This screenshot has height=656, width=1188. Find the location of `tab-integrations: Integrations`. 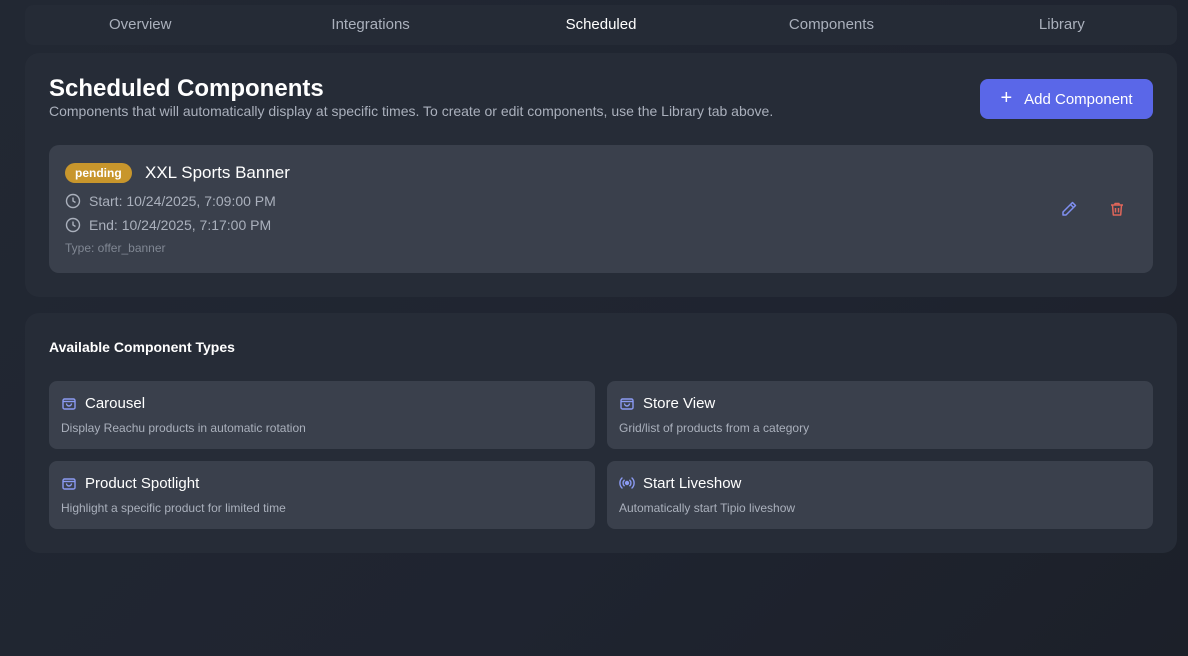

tab-integrations: Integrations is located at coordinates (370, 25).